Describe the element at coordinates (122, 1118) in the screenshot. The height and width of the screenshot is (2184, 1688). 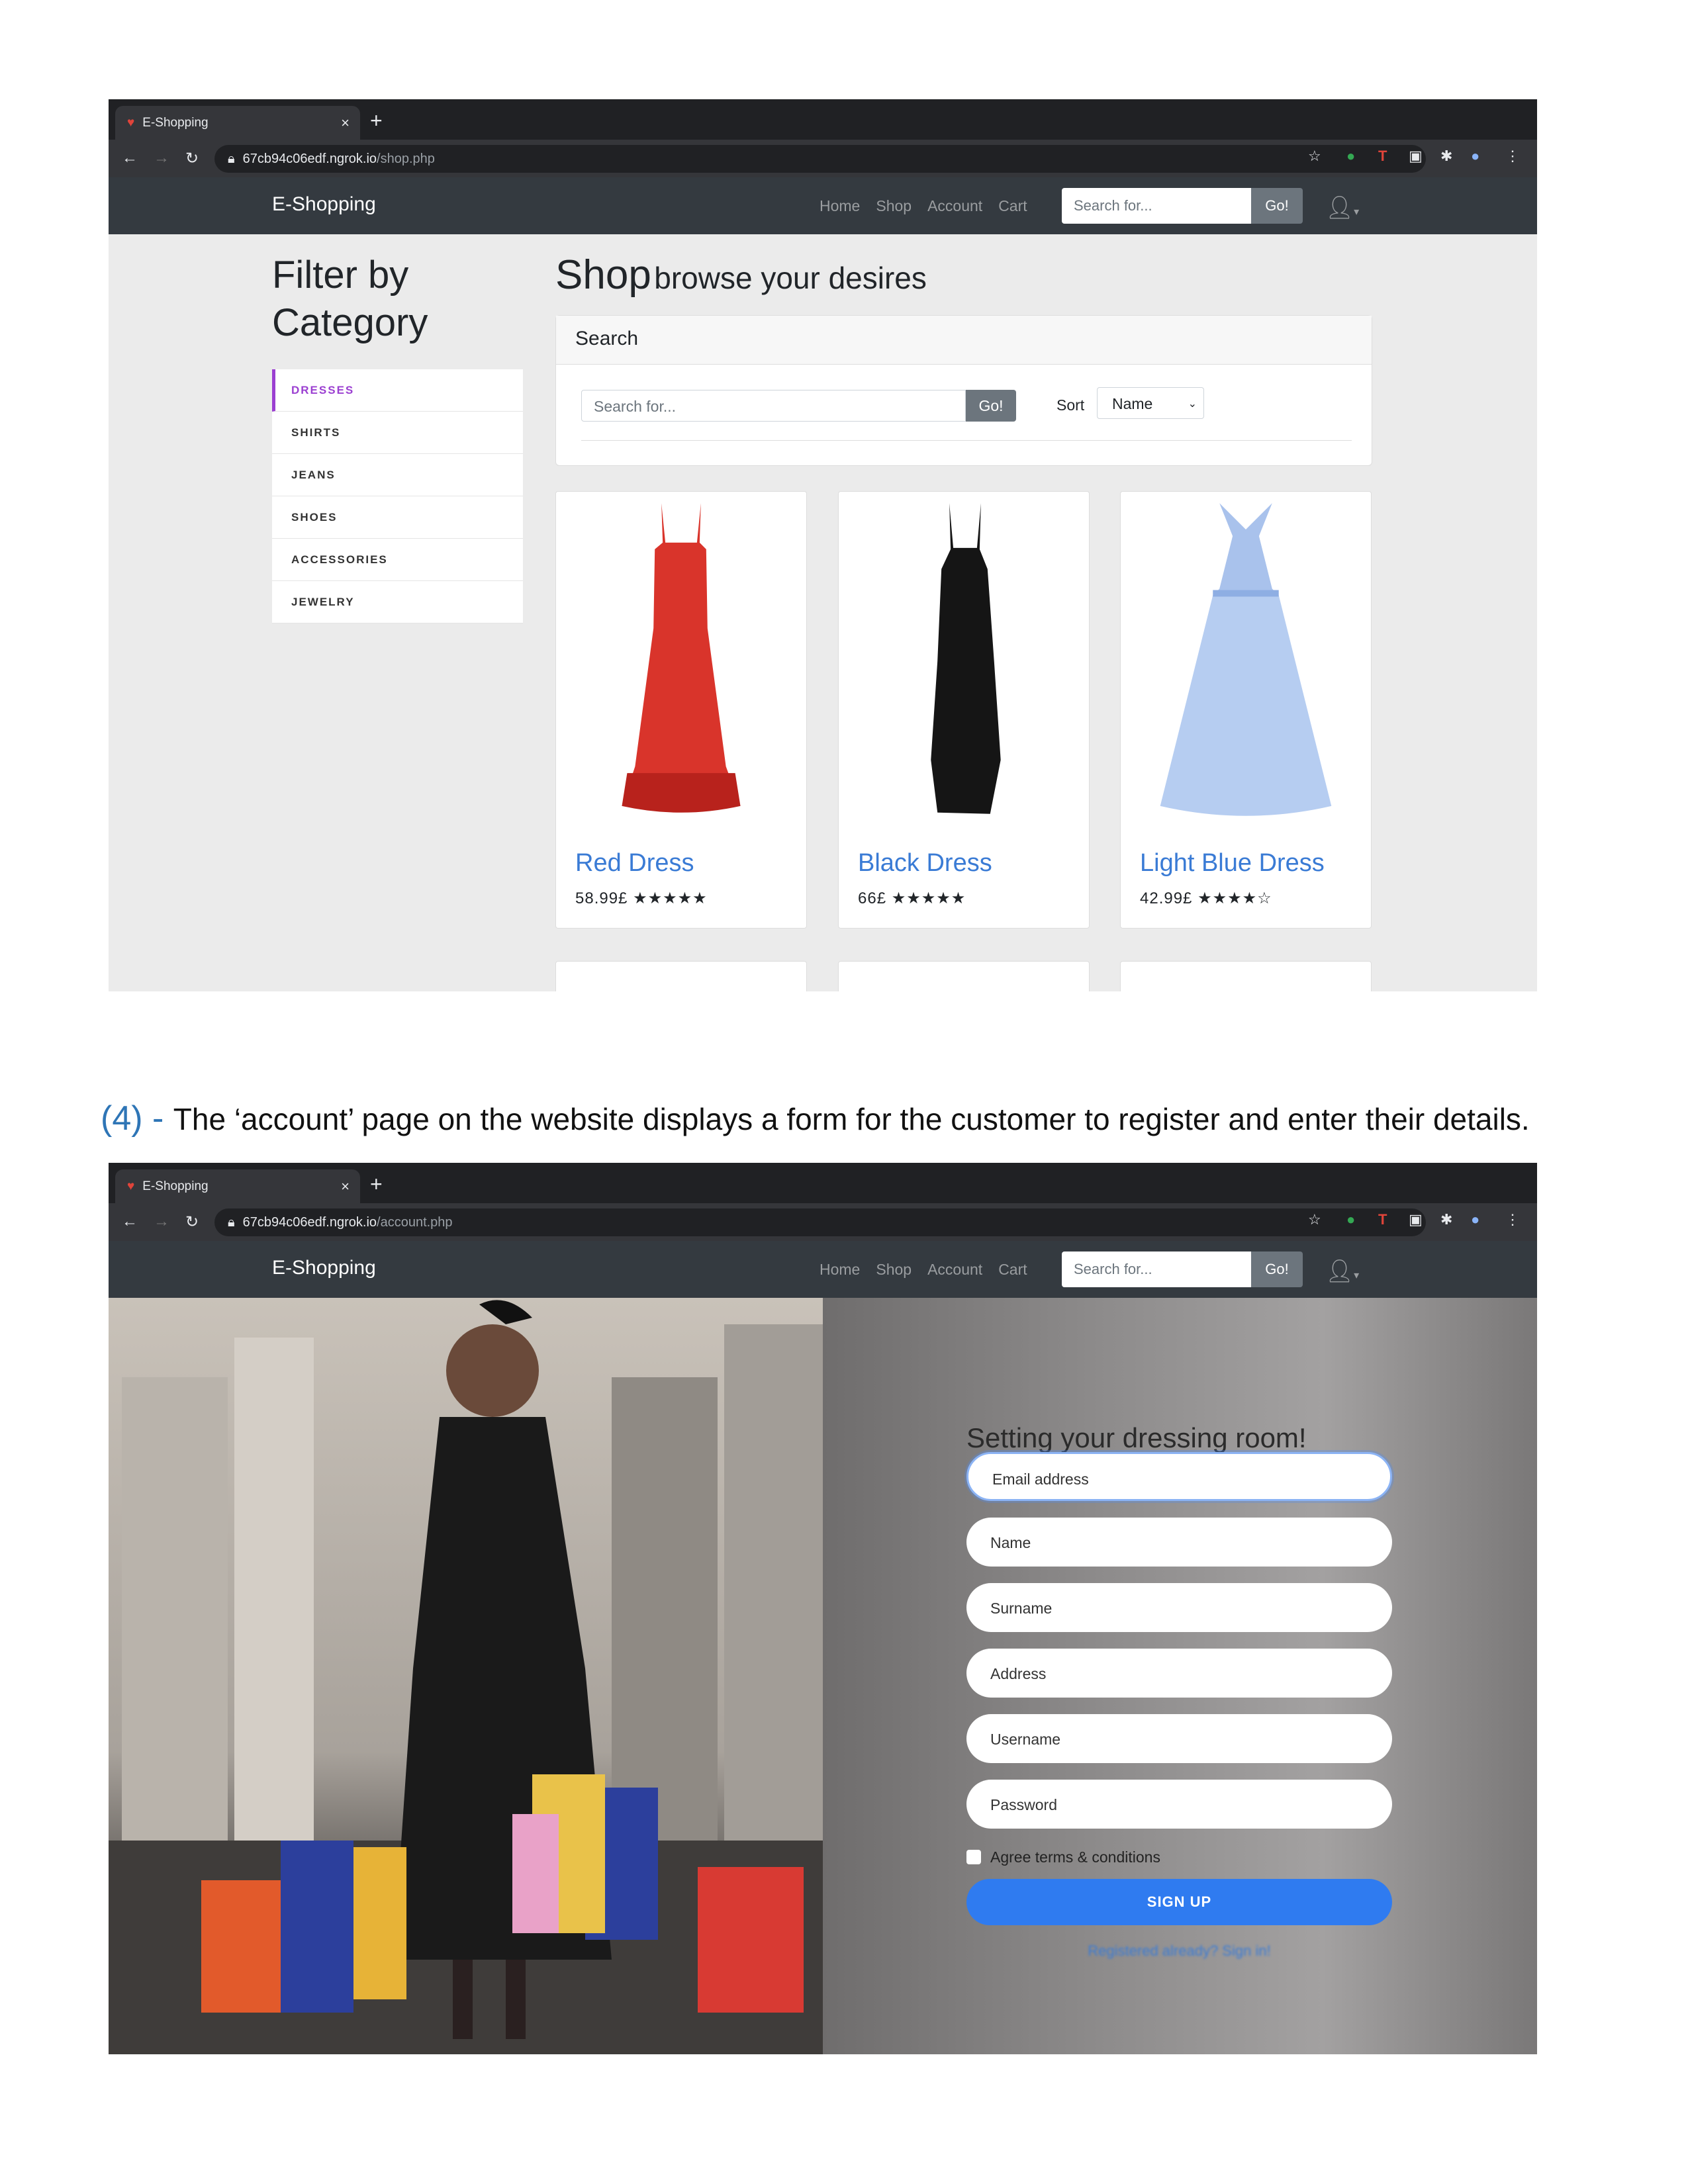
I see `caption-number: (4)` at that location.